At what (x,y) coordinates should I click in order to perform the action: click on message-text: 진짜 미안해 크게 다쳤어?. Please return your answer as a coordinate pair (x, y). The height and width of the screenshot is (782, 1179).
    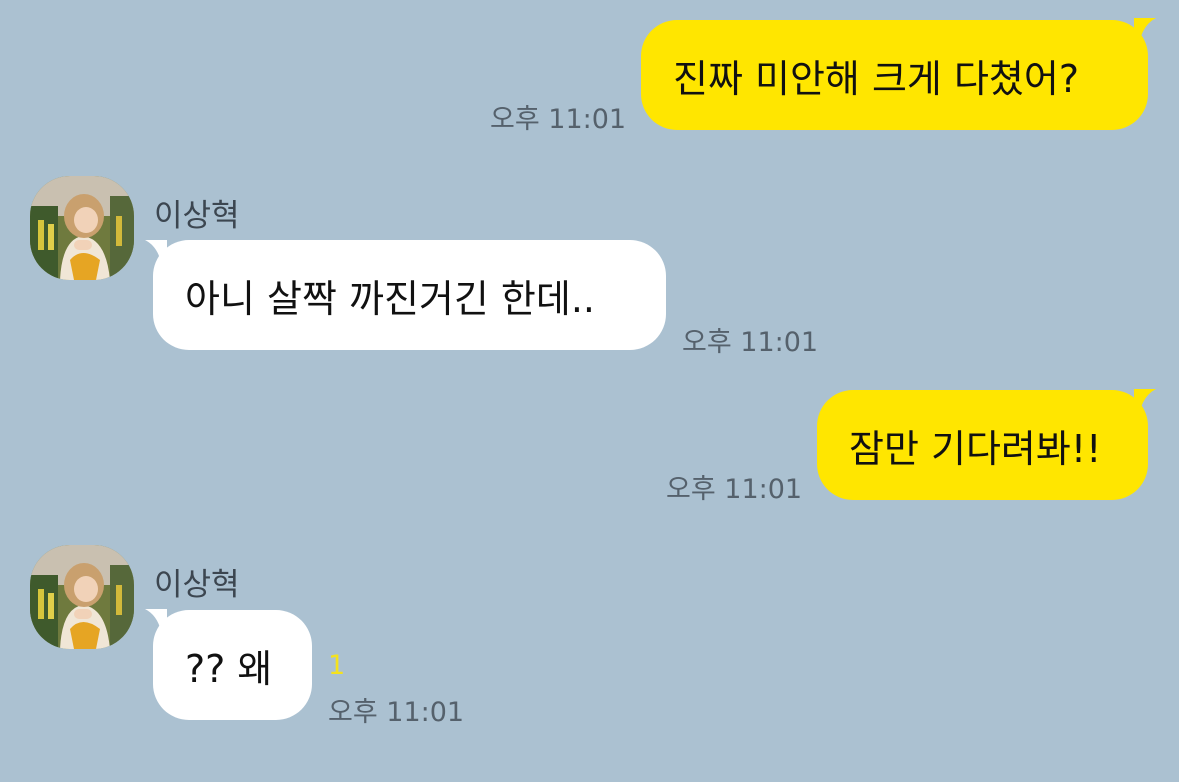
    Looking at the image, I should click on (876, 78).